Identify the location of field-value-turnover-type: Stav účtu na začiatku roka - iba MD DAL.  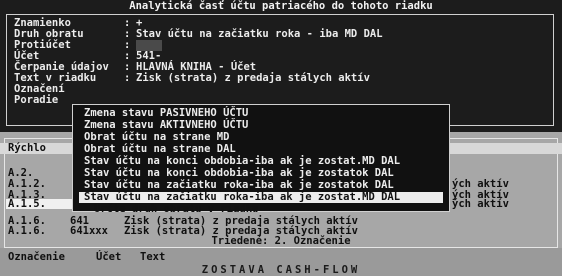
(259, 34).